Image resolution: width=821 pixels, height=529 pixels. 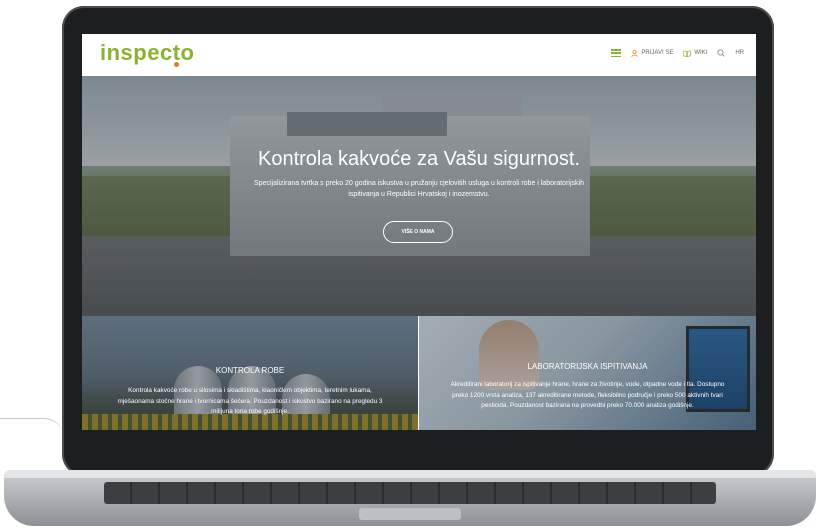 What do you see at coordinates (635, 53) in the screenshot?
I see `user-icon` at bounding box center [635, 53].